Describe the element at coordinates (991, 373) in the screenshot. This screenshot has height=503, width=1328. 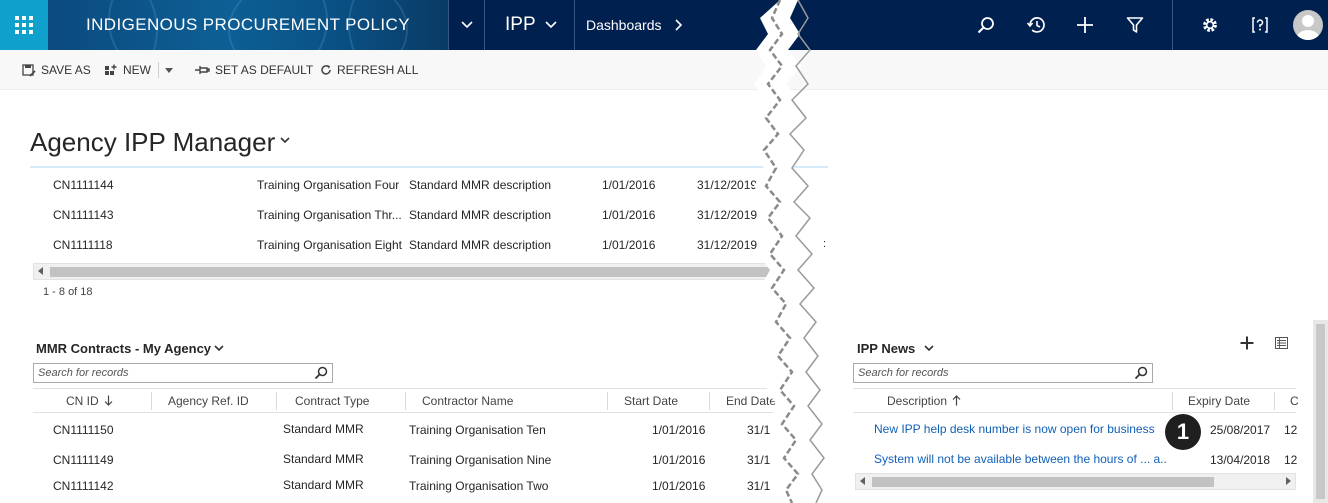
I see `news-search-input` at that location.